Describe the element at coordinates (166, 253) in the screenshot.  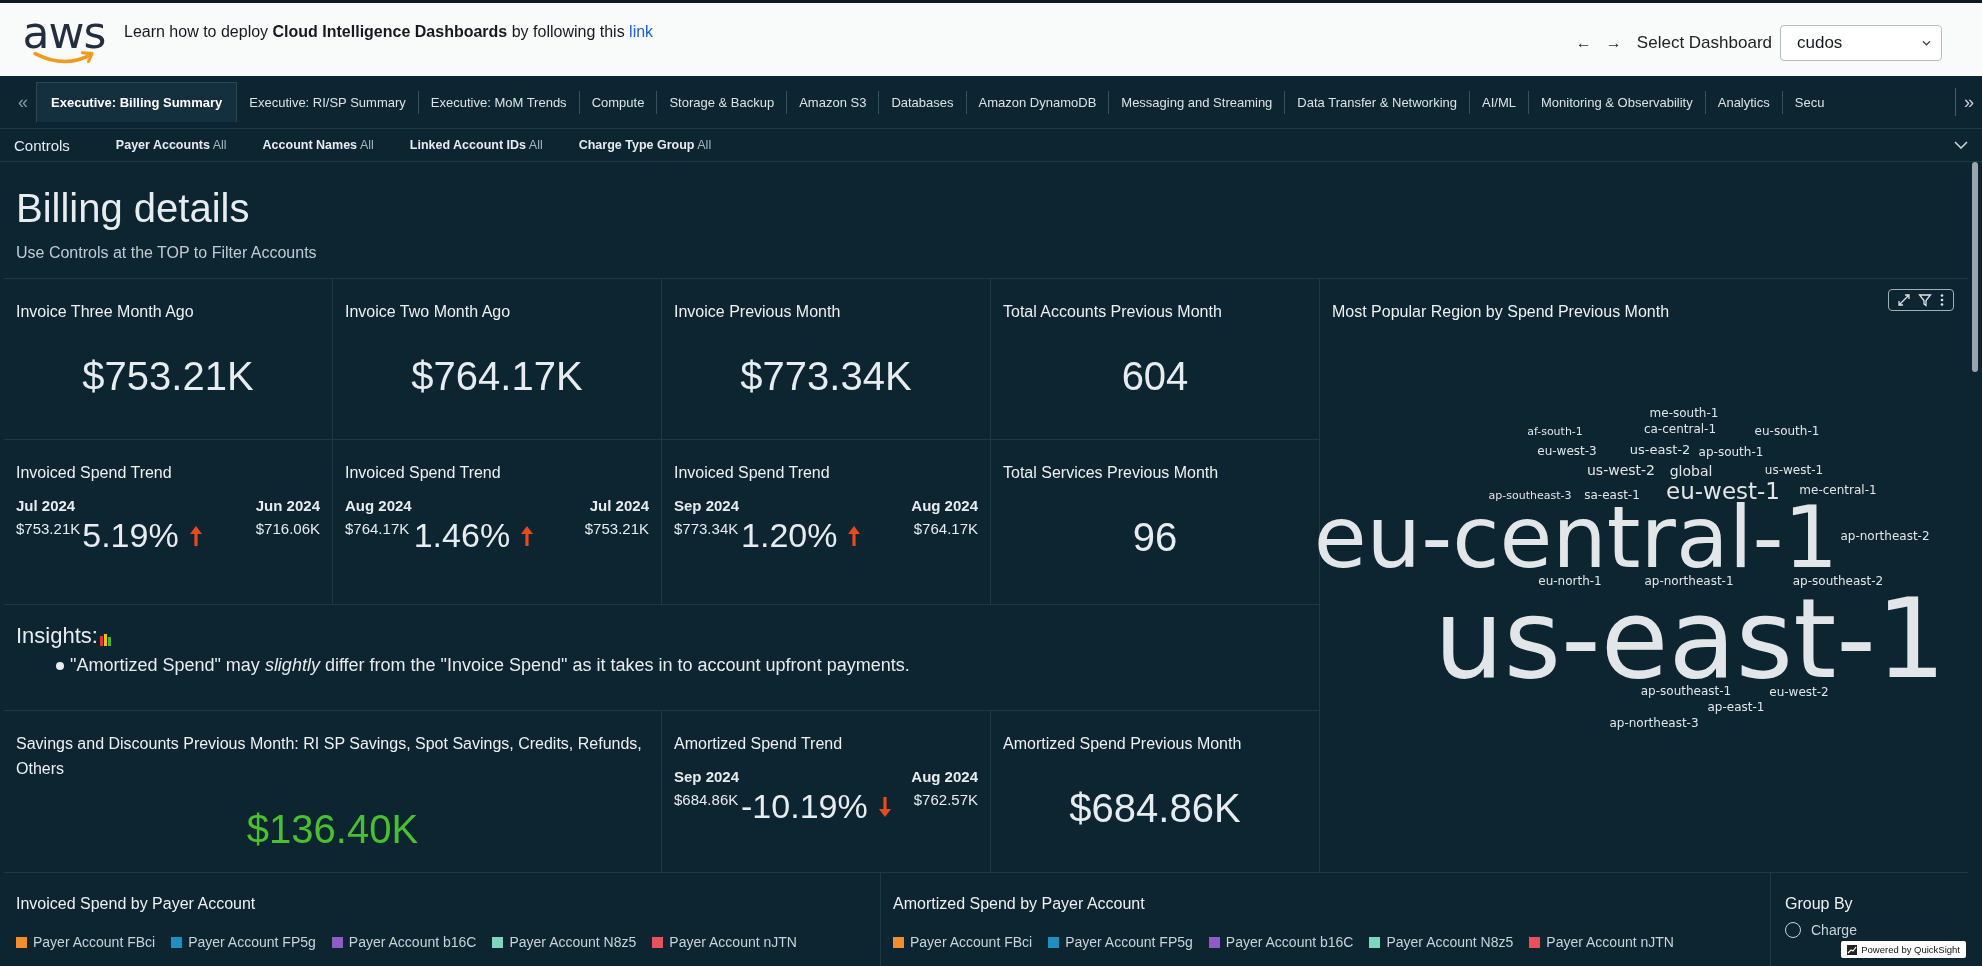
I see `page-subtitle: Use Controls at the TOP to Filter Accounts` at that location.